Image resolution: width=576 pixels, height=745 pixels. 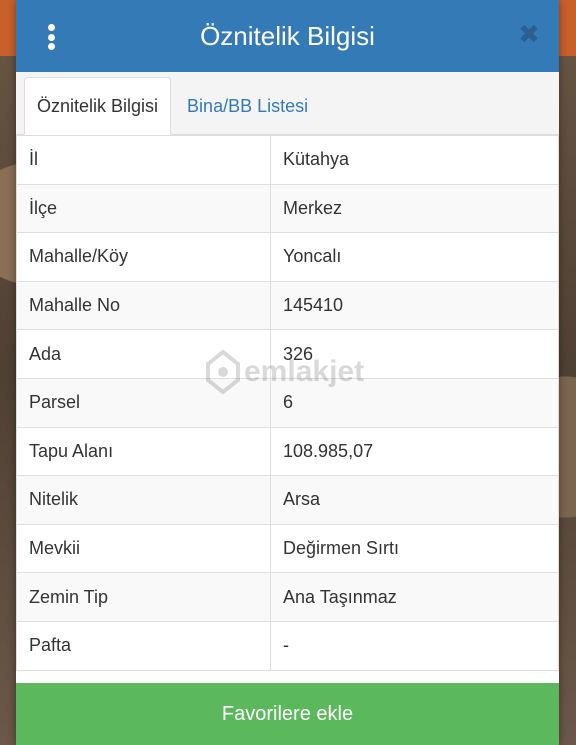 I want to click on attribute-value: 145410, so click(x=414, y=305).